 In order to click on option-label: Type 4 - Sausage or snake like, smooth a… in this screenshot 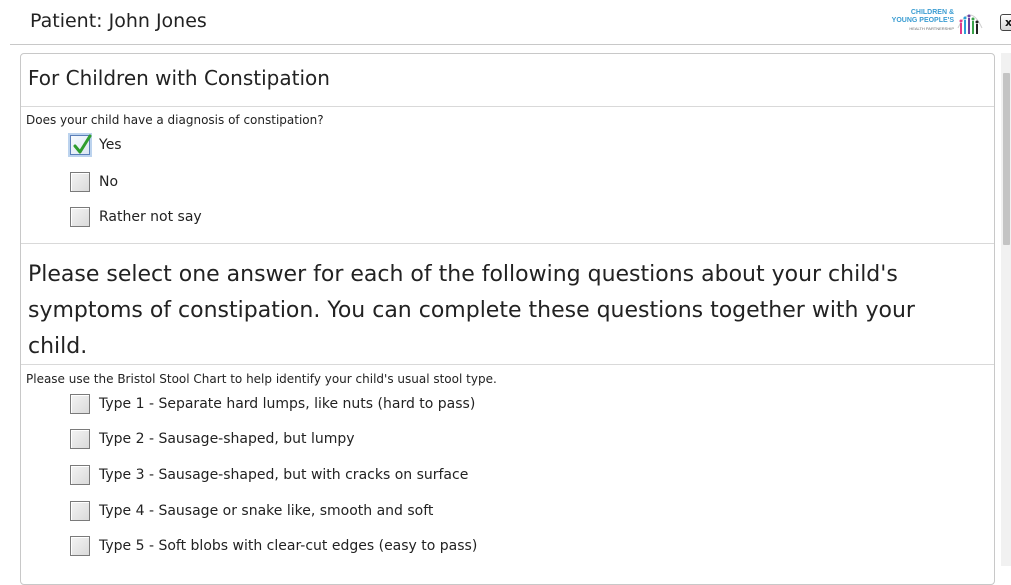, I will do `click(266, 511)`.